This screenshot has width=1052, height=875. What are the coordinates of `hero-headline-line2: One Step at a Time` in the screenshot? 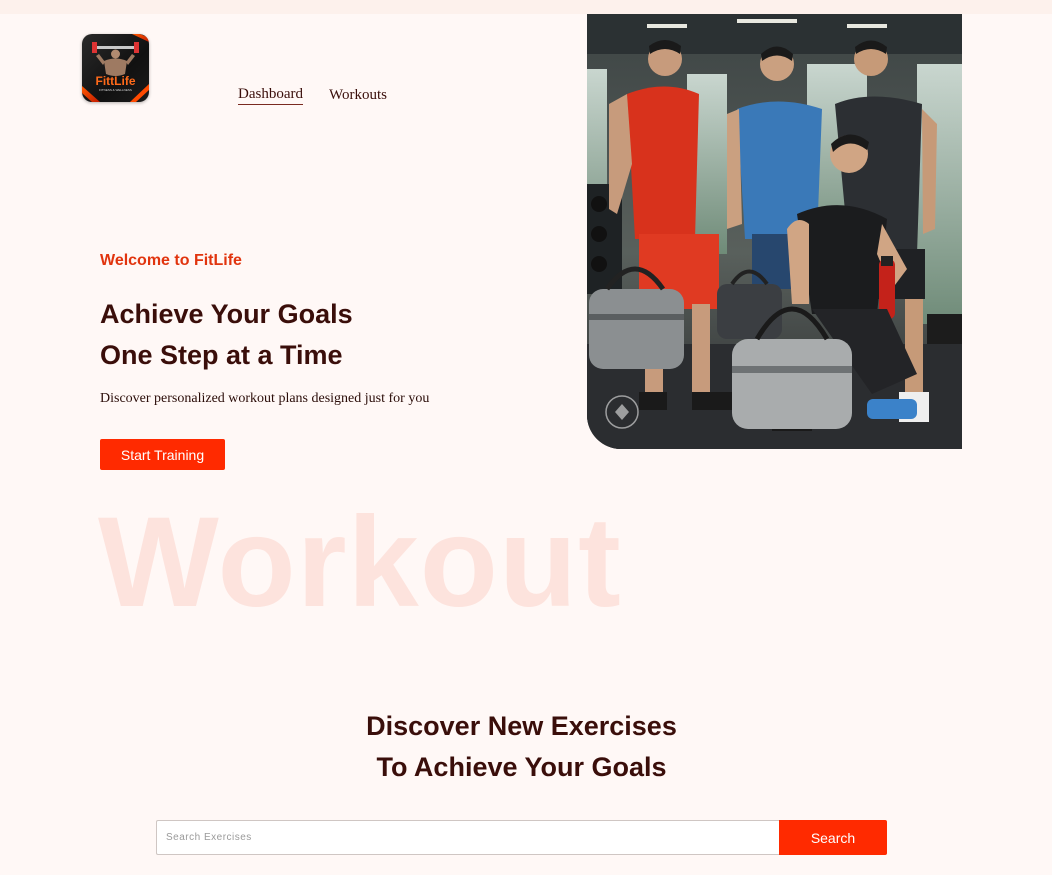 It's located at (221, 355).